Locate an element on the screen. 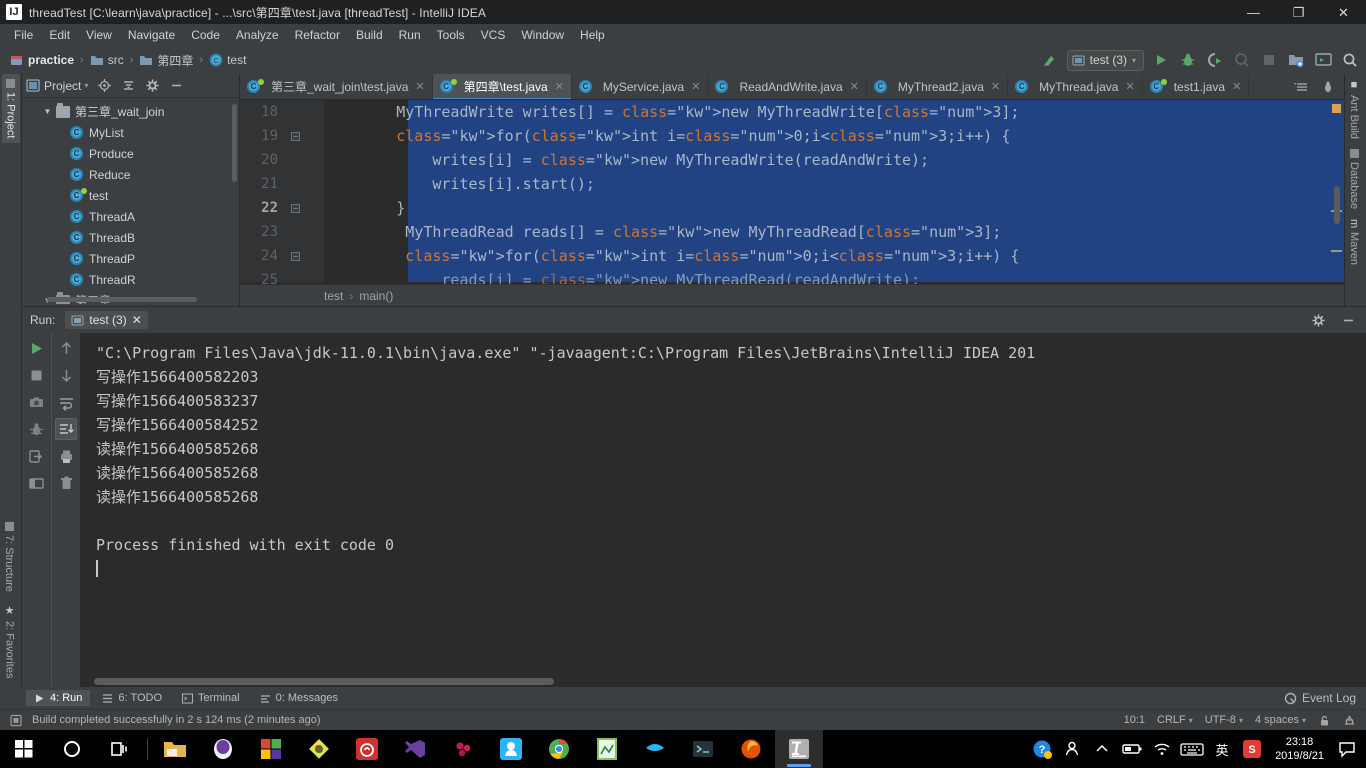  bottom-window-terminal: Terminal is located at coordinates (211, 698).